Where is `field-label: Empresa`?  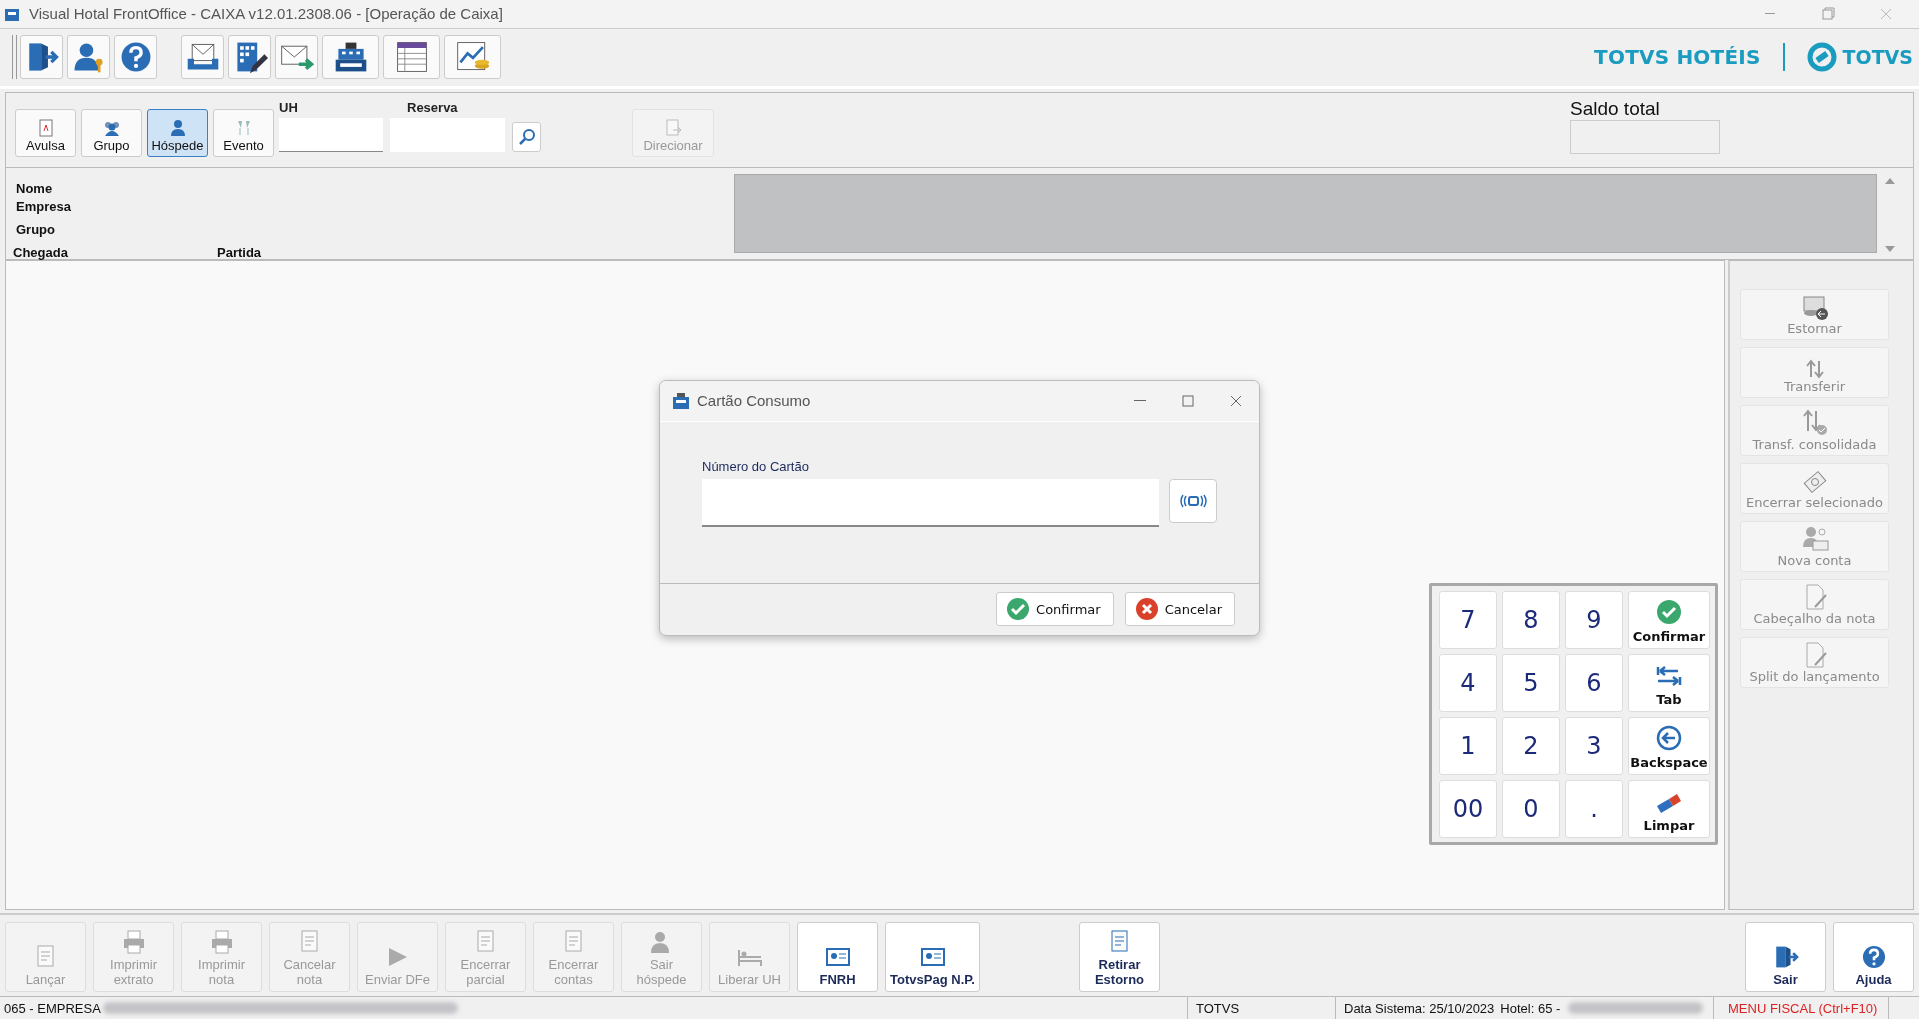
field-label: Empresa is located at coordinates (43, 206).